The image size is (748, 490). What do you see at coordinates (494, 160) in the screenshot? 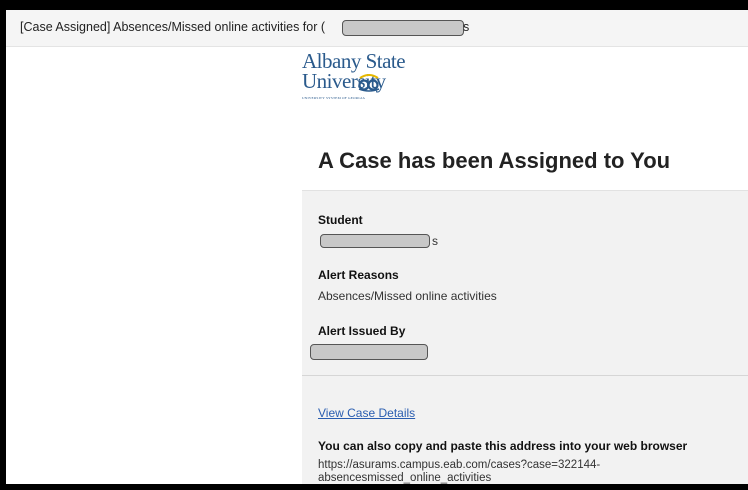
I see `page-title: A Case has been Assigned to You` at bounding box center [494, 160].